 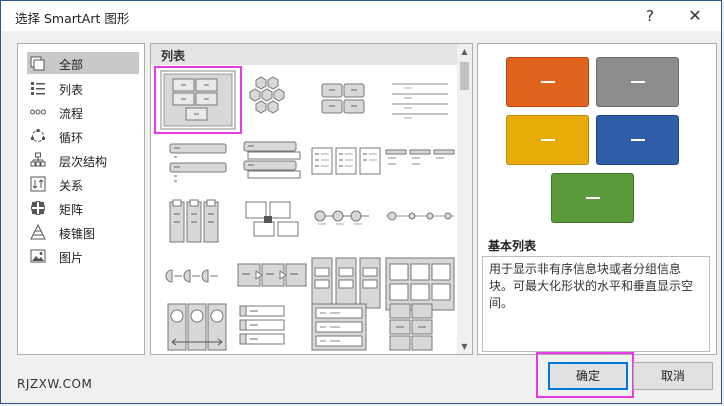 I want to click on layout-rounded-blocks, so click(x=346, y=100).